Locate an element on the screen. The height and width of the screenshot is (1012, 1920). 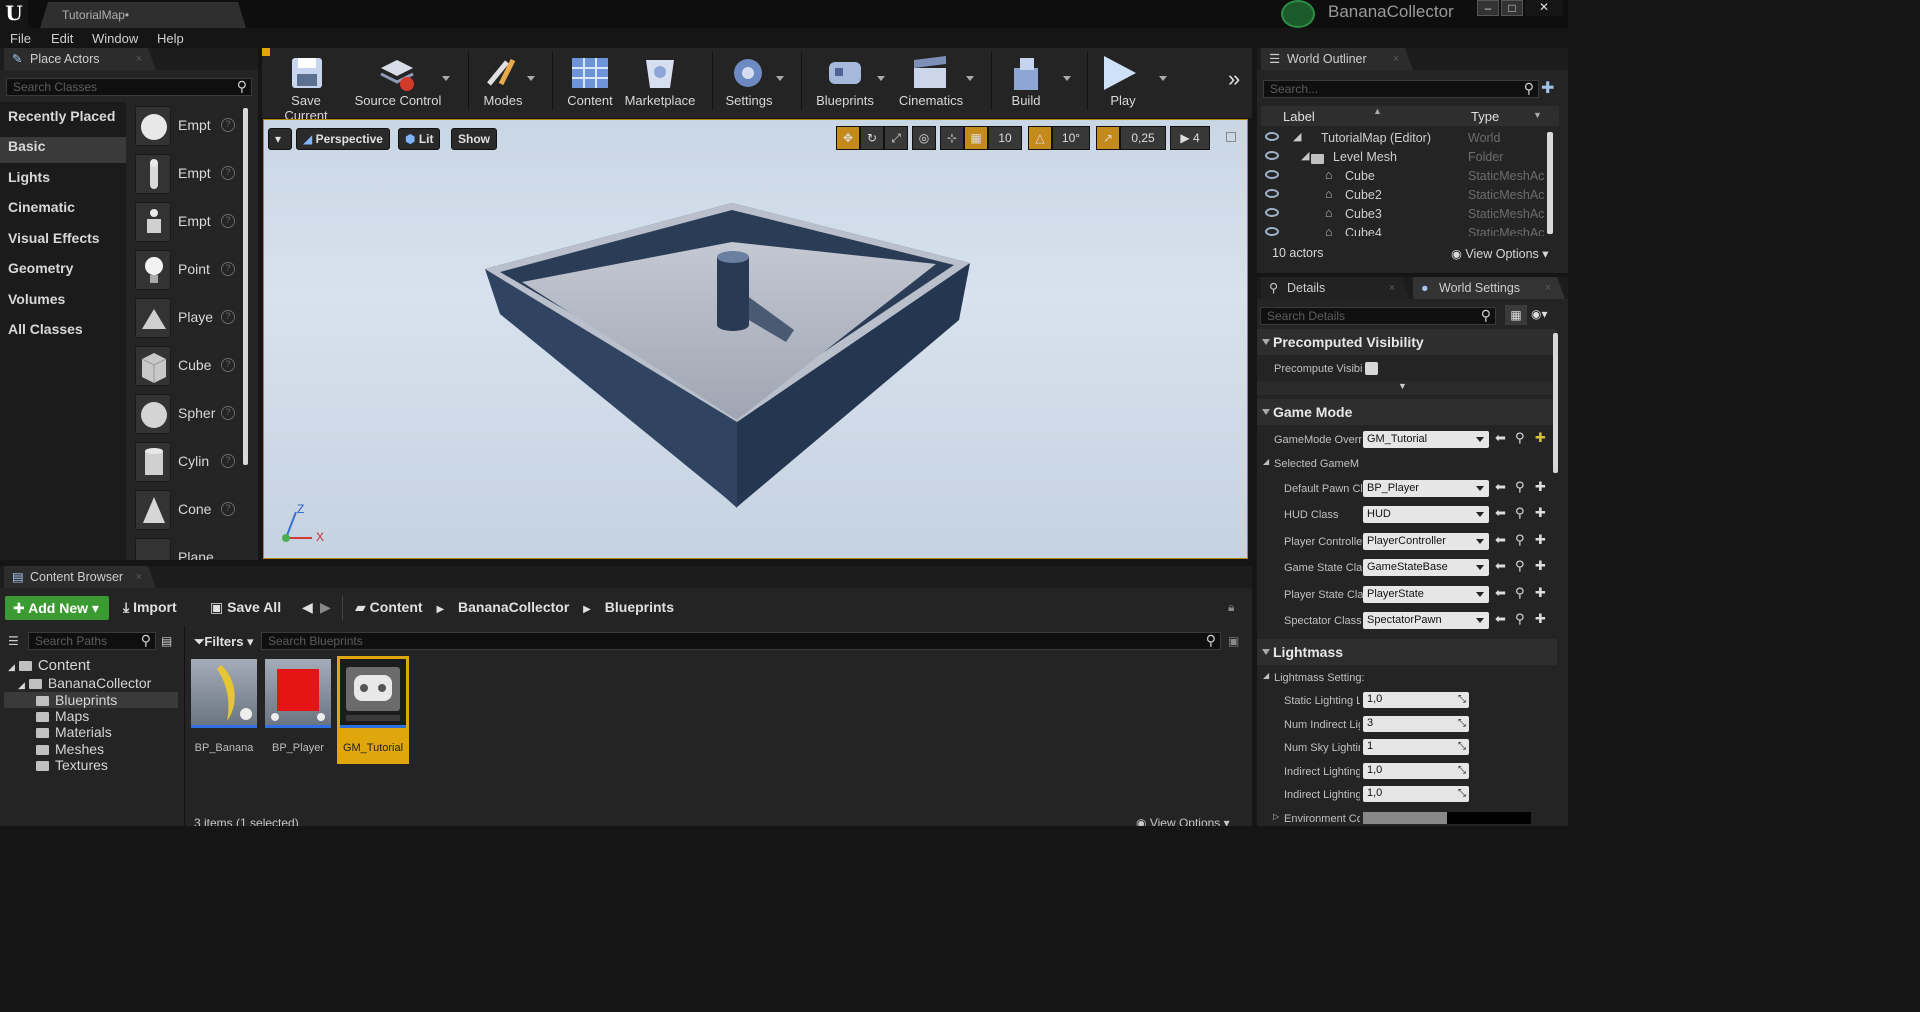
tree-item-content: ◢ Content is located at coordinates (49, 665).